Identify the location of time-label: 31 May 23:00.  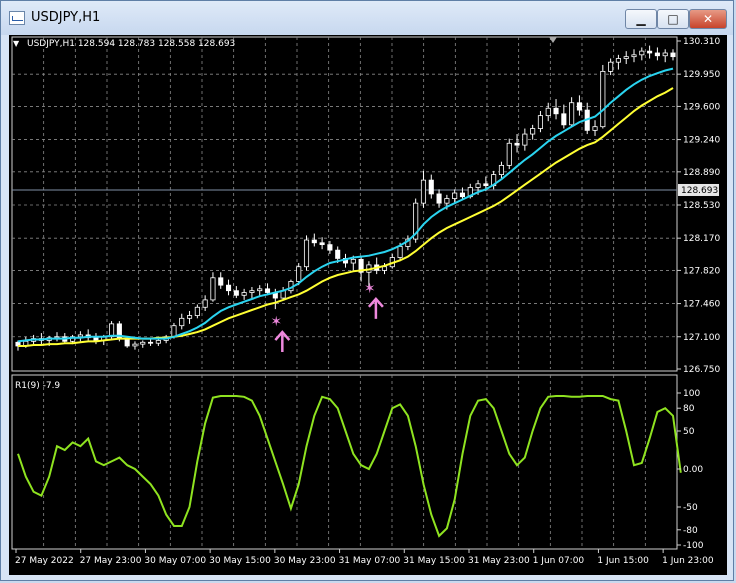
(499, 561).